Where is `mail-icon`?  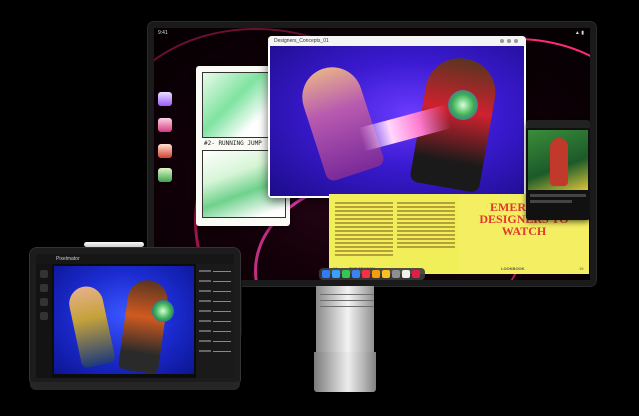
mail-icon is located at coordinates (356, 274).